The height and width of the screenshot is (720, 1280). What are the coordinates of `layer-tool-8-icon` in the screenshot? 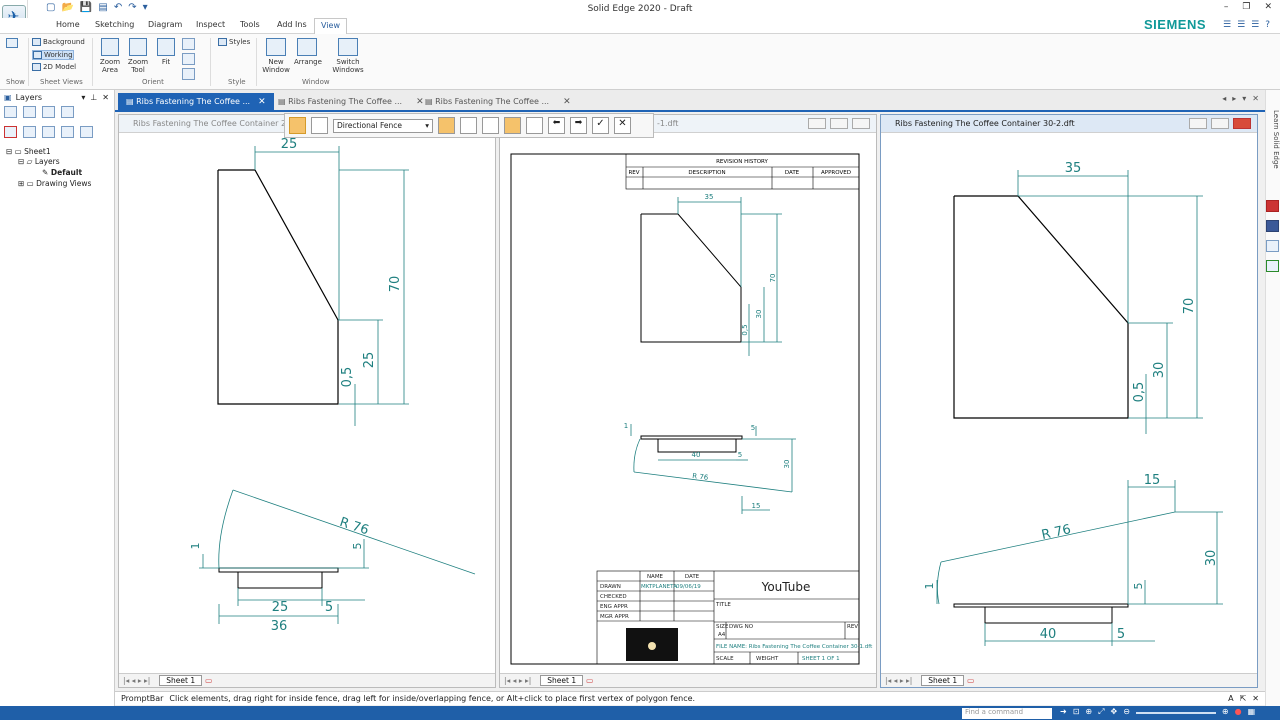 It's located at (86, 132).